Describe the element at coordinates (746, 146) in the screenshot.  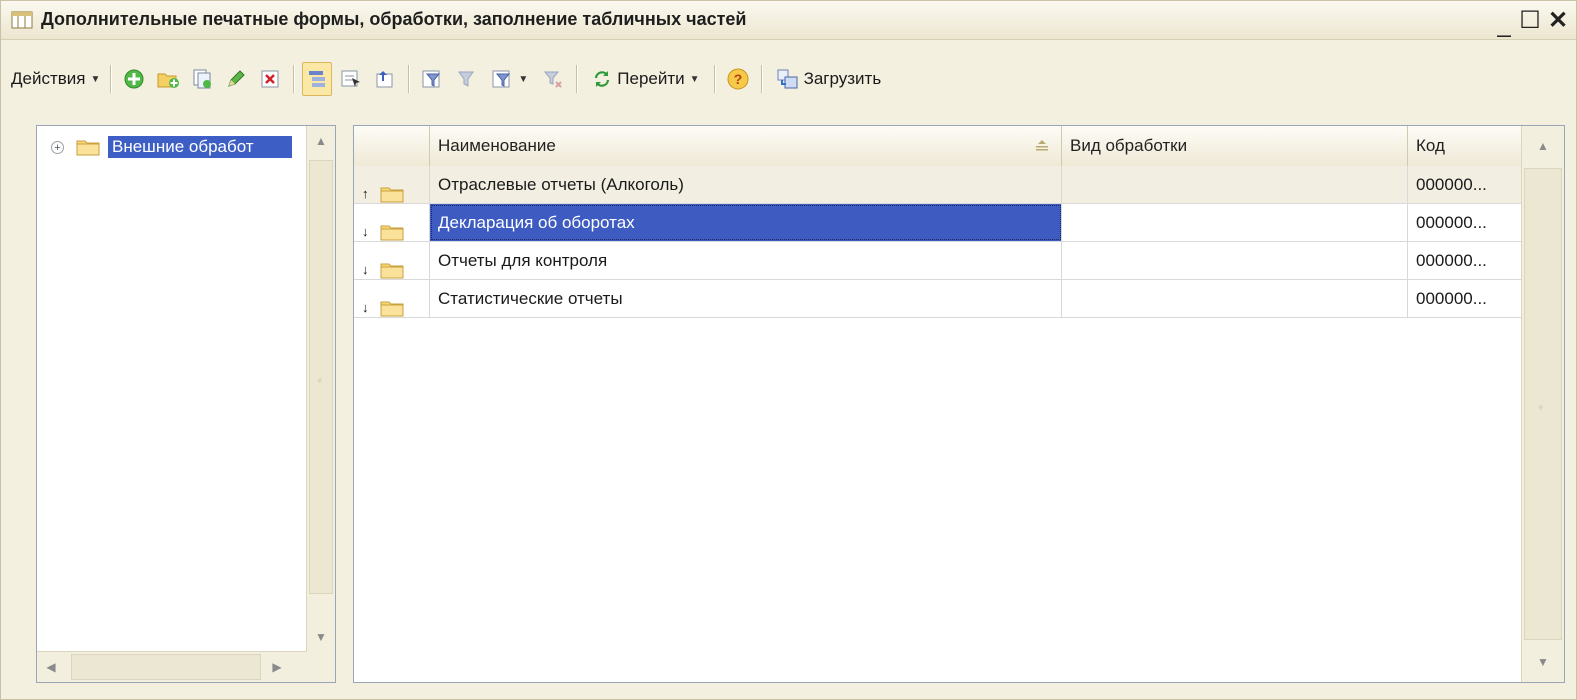
I see `header-name: Наименование` at that location.